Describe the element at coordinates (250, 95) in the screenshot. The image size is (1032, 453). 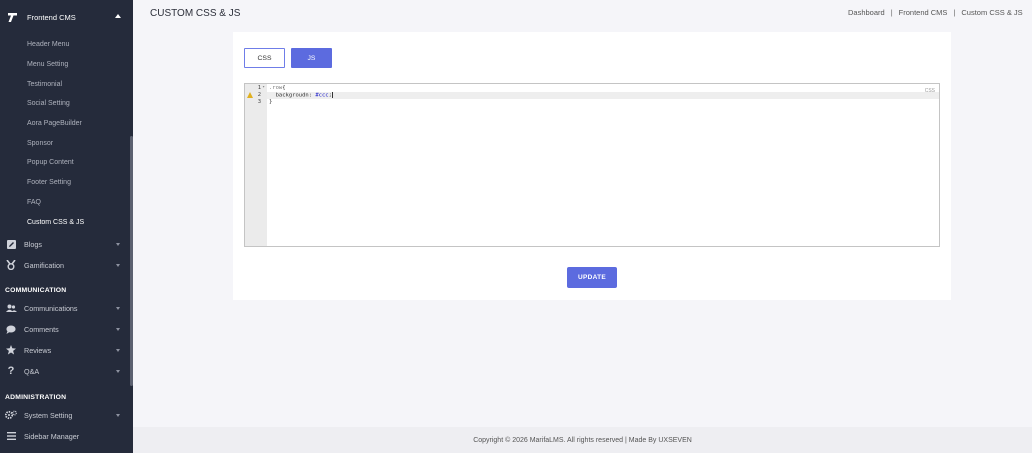
I see `warning-icon` at that location.